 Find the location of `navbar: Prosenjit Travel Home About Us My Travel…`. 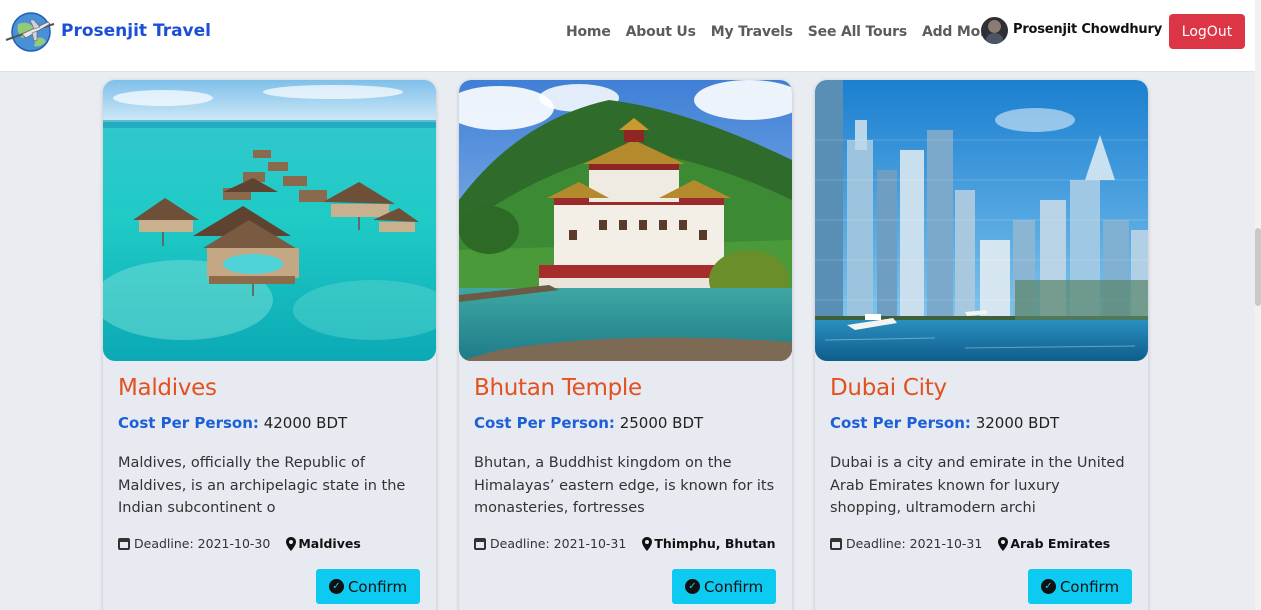

navbar: Prosenjit Travel Home About Us My Travel… is located at coordinates (627, 36).